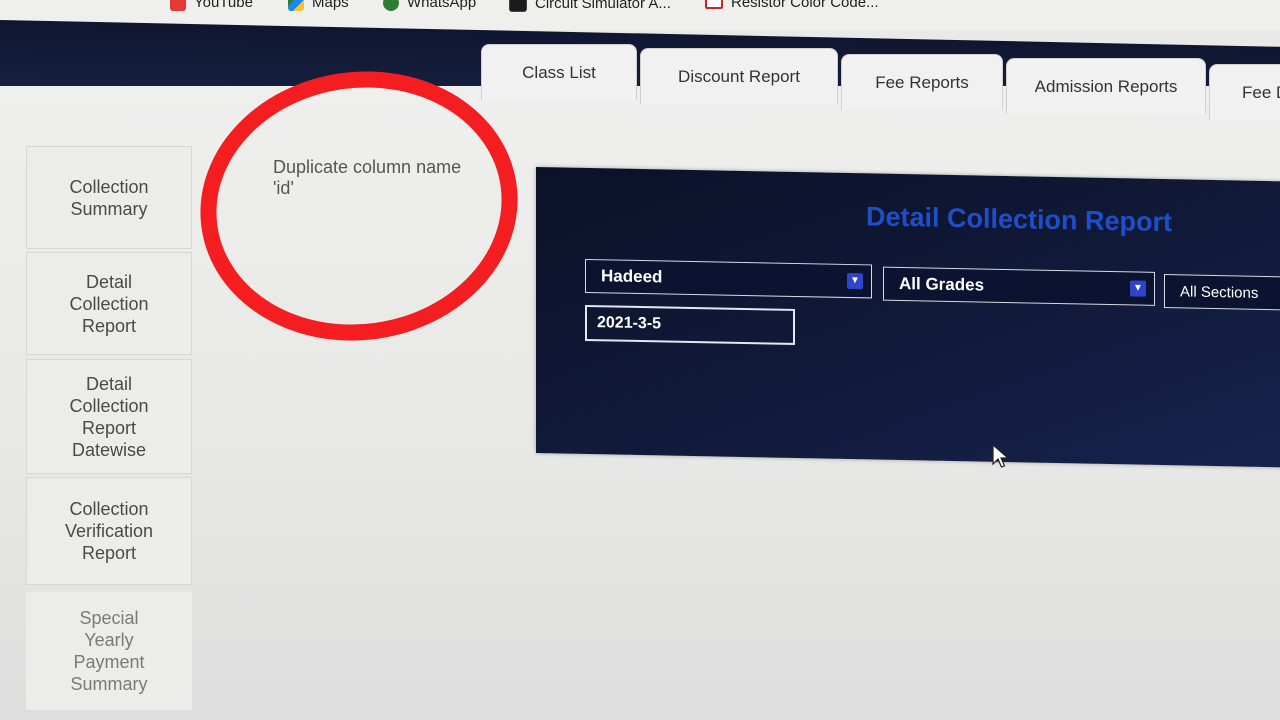 Image resolution: width=1280 pixels, height=720 pixels. I want to click on youtube-icon, so click(178, 5).